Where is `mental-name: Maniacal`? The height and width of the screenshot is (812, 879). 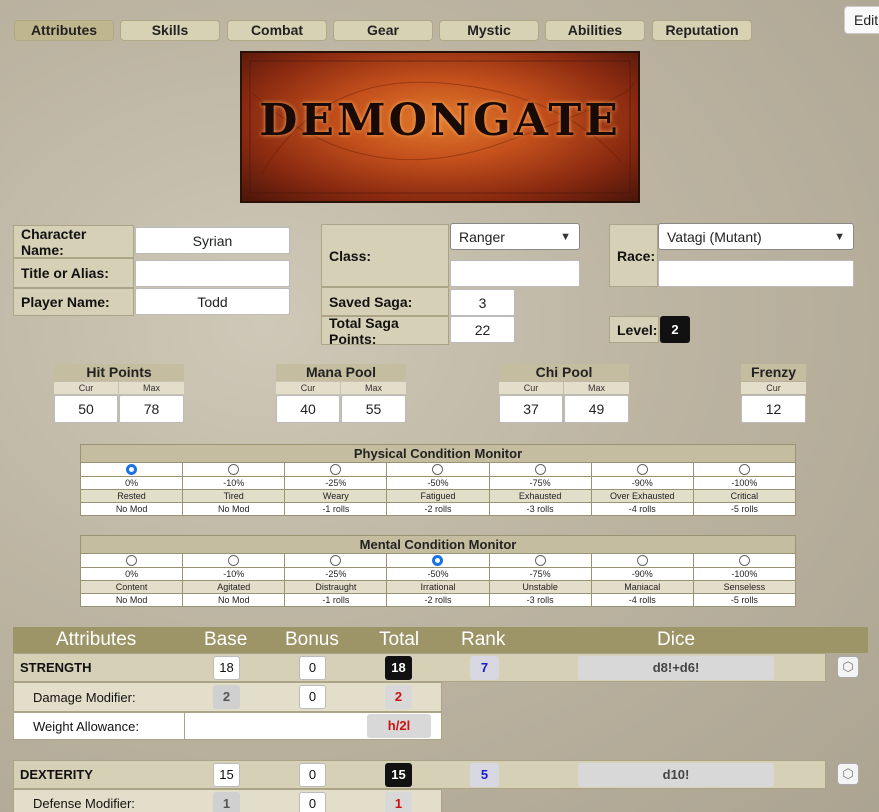 mental-name: Maniacal is located at coordinates (642, 586).